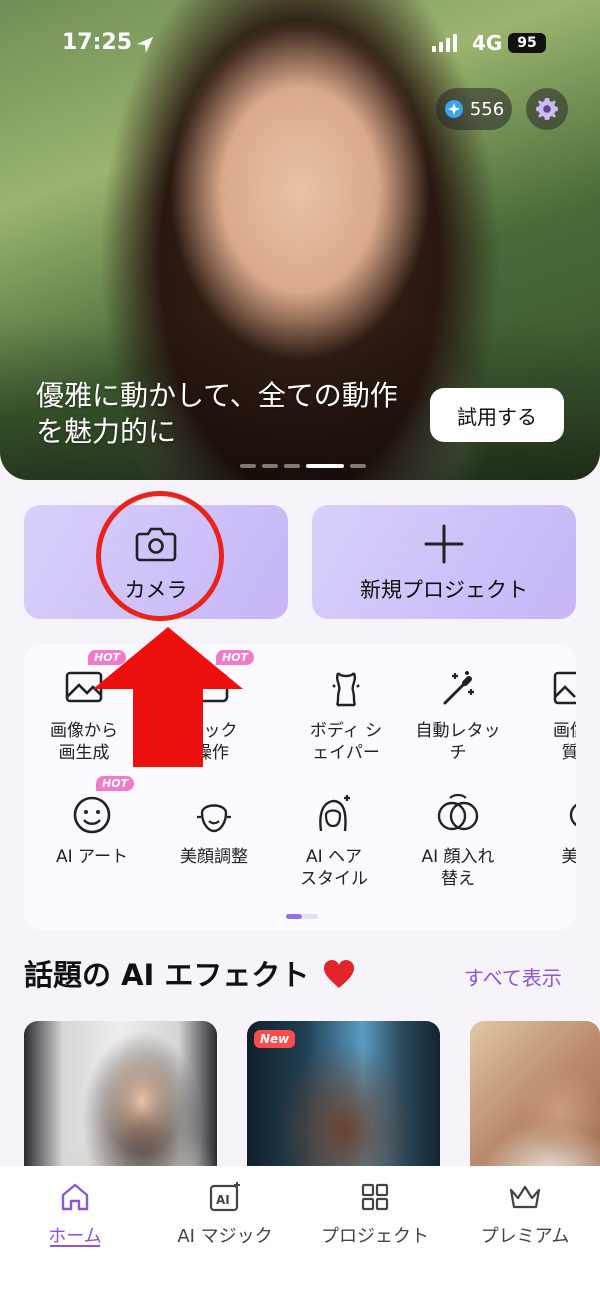  I want to click on battery-icon: 95, so click(527, 43).